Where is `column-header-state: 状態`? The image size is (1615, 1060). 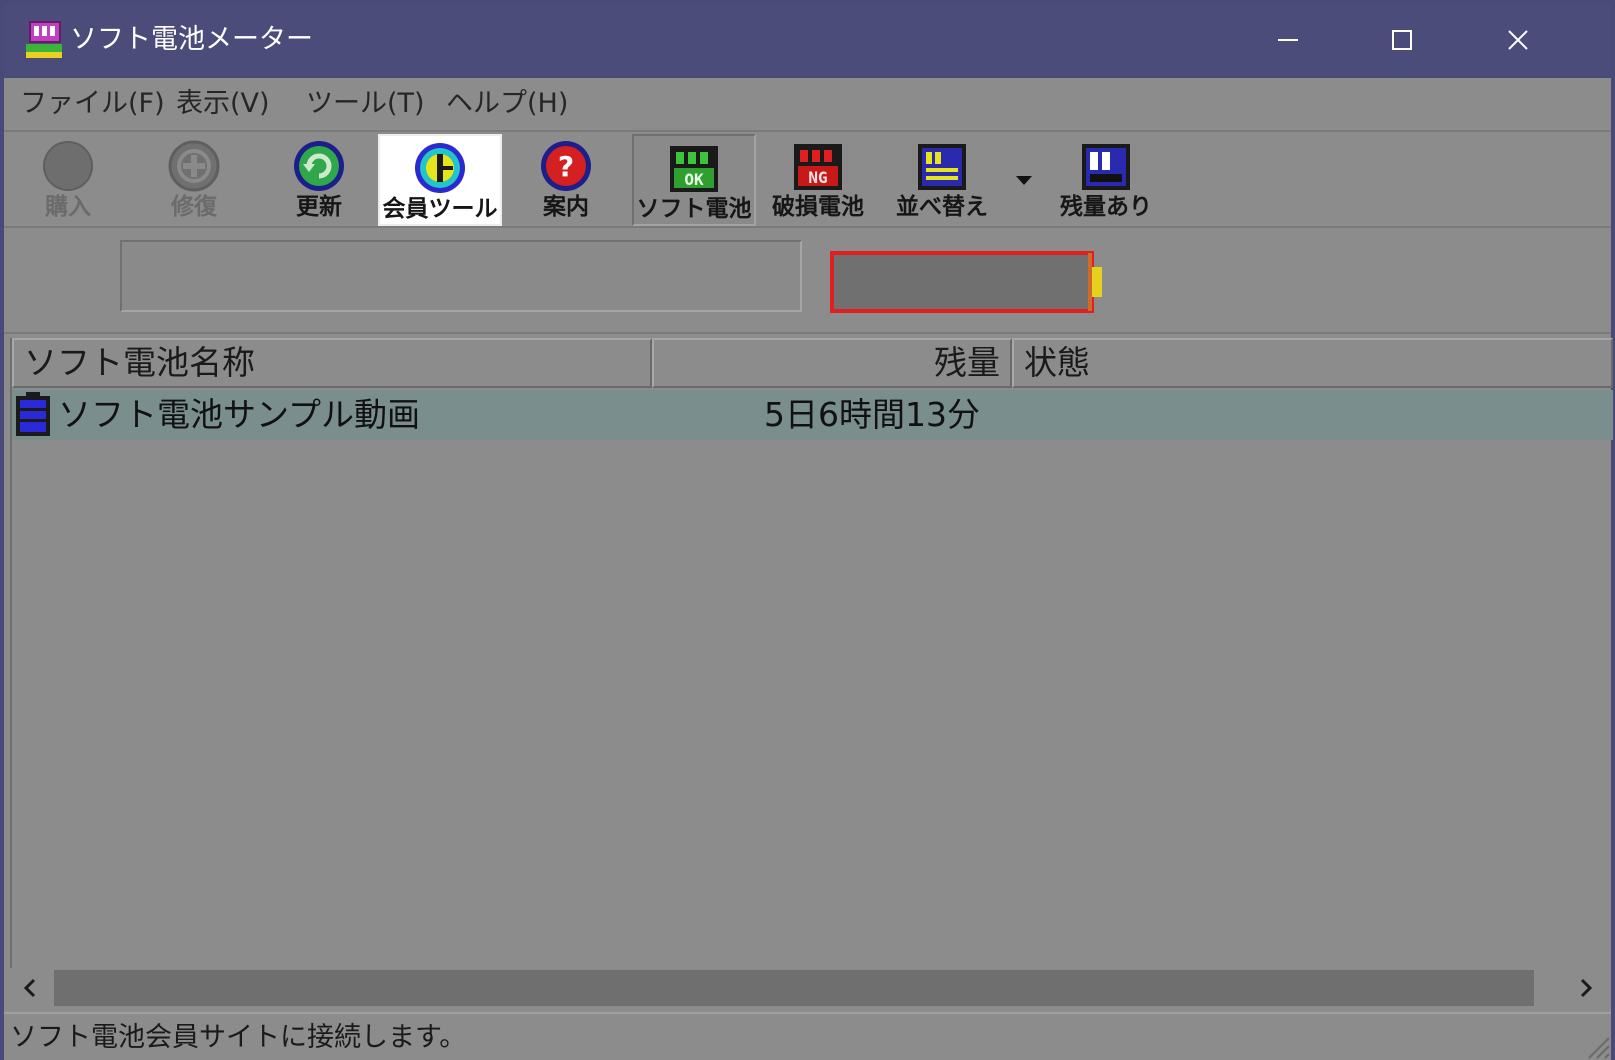
column-header-state: 状態 is located at coordinates (1312, 363).